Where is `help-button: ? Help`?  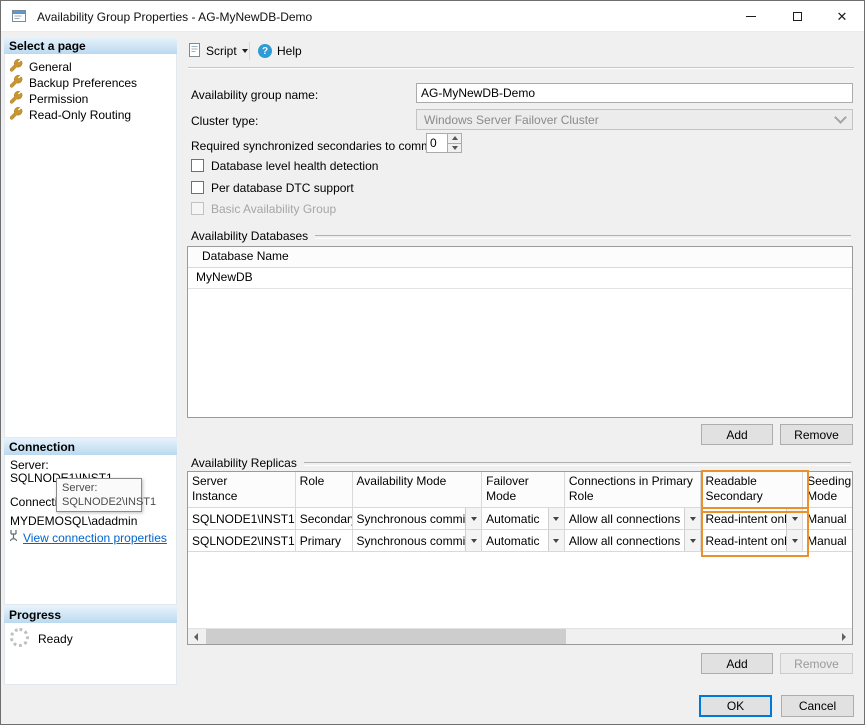 help-button: ? Help is located at coordinates (280, 51).